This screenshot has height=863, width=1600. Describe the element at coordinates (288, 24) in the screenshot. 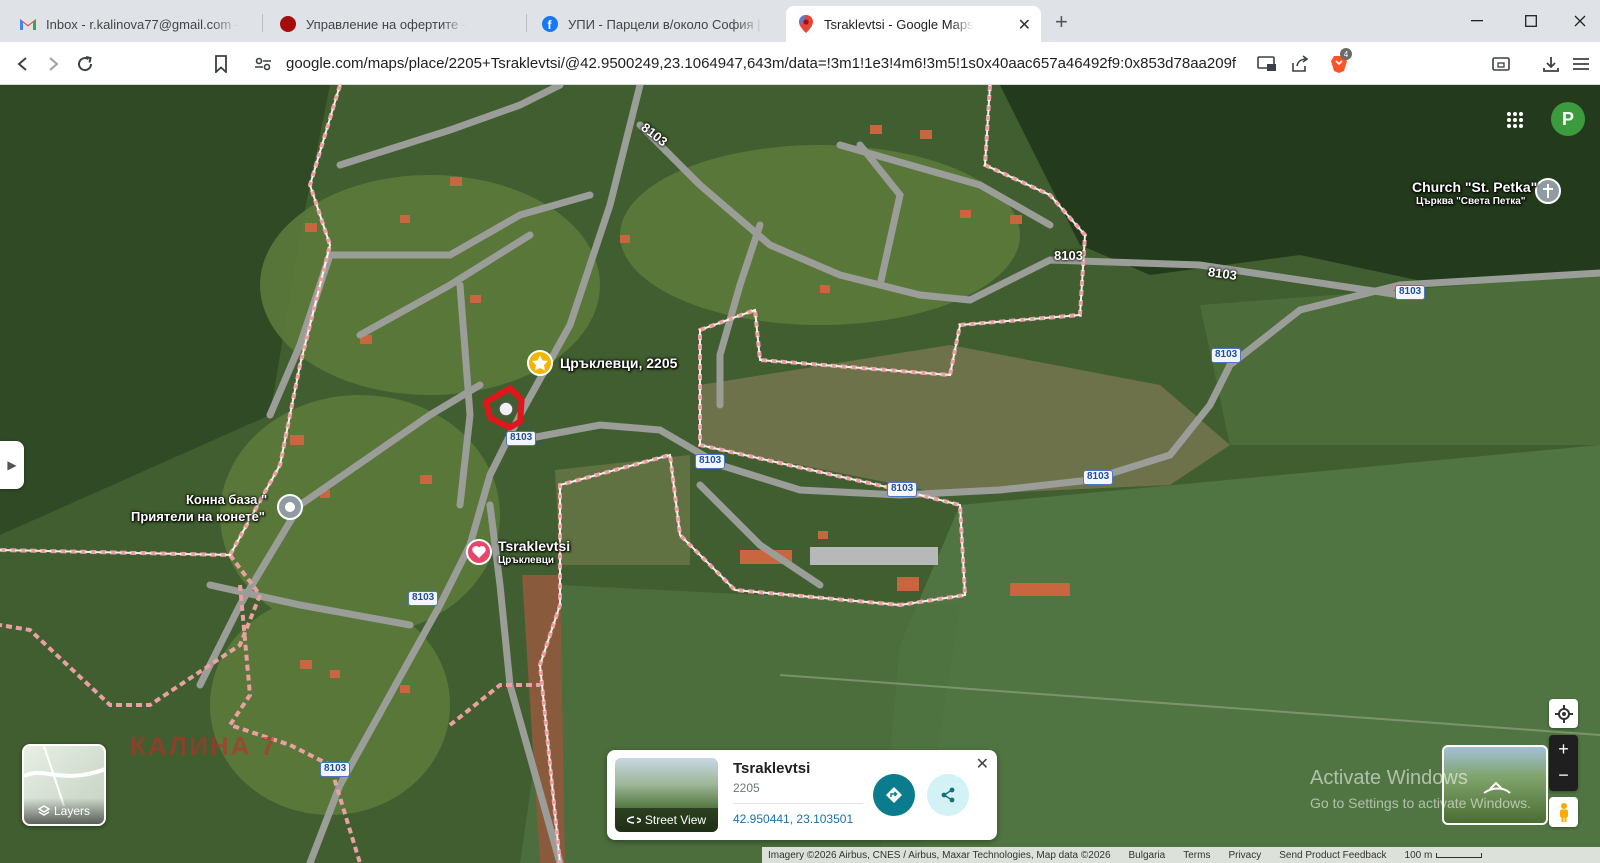

I see `site-icon` at that location.